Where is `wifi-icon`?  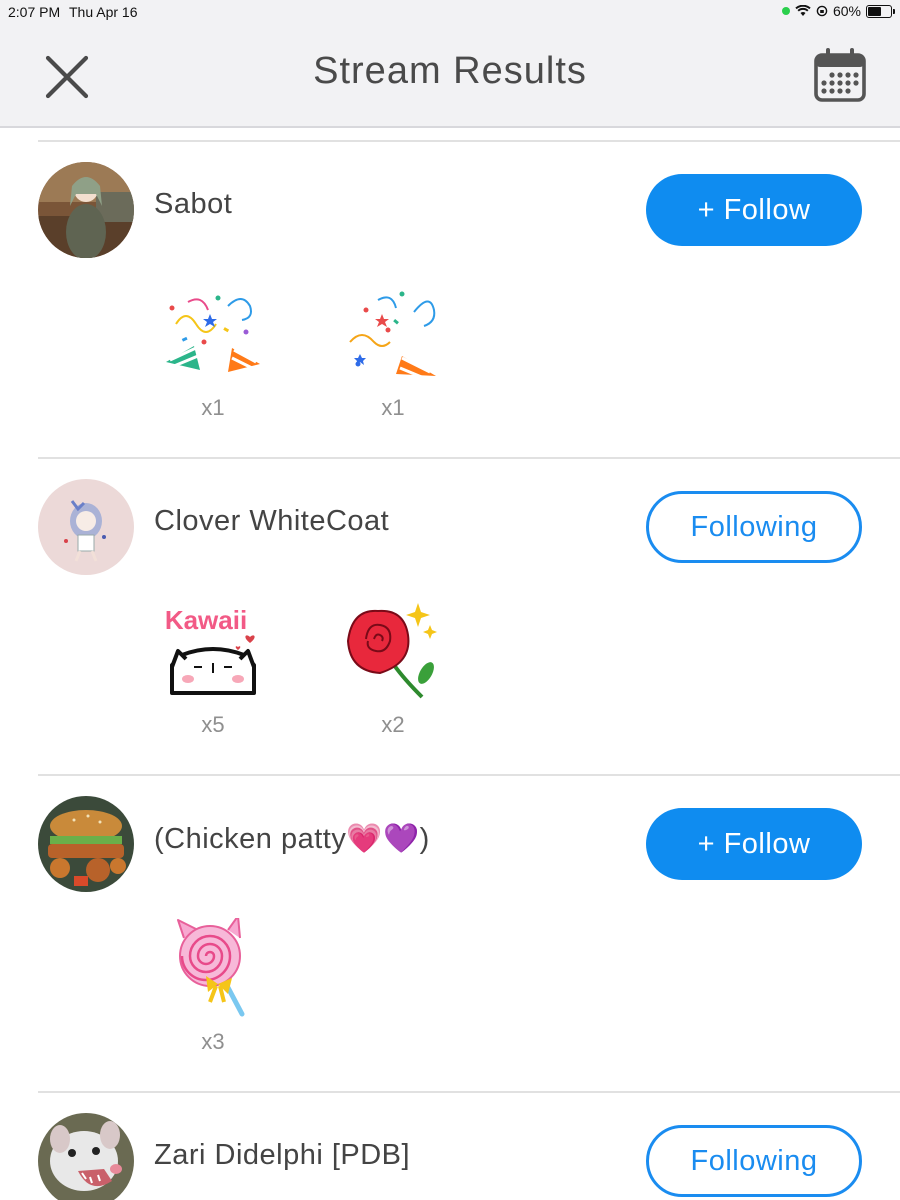 wifi-icon is located at coordinates (803, 10).